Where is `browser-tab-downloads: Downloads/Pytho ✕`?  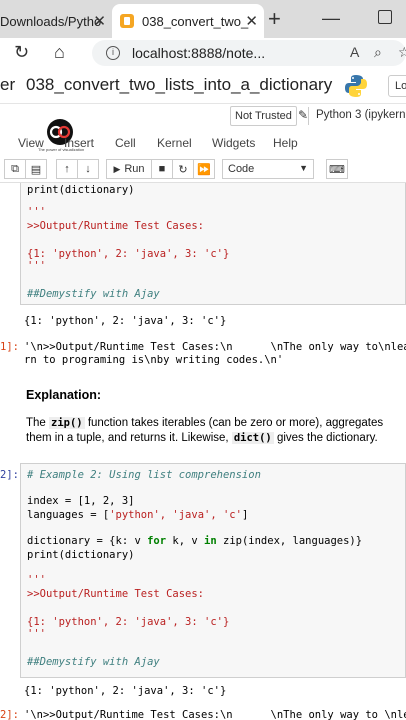
browser-tab-downloads: Downloads/Pytho ✕ is located at coordinates (55, 21).